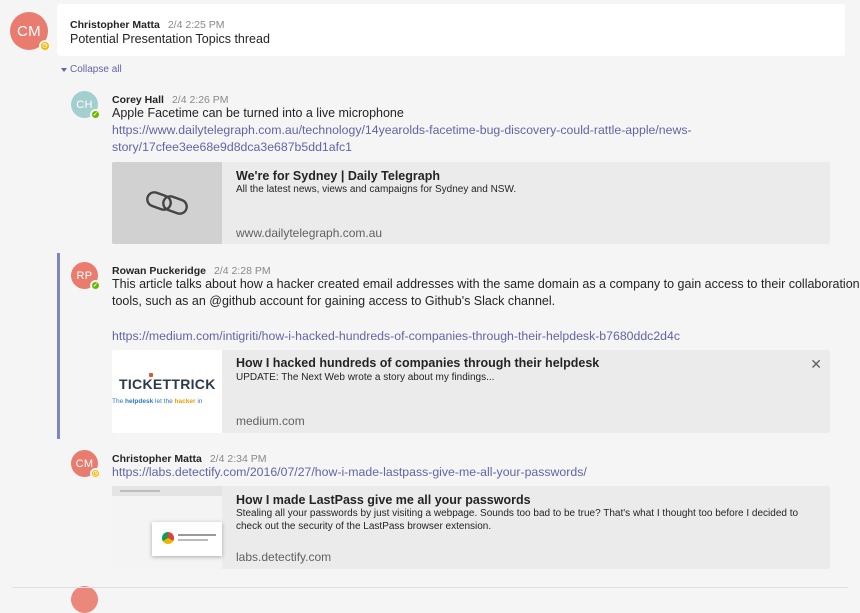 Image resolution: width=860 pixels, height=613 pixels. What do you see at coordinates (196, 25) in the screenshot?
I see `timestamp: 2/4 2:25 PM` at bounding box center [196, 25].